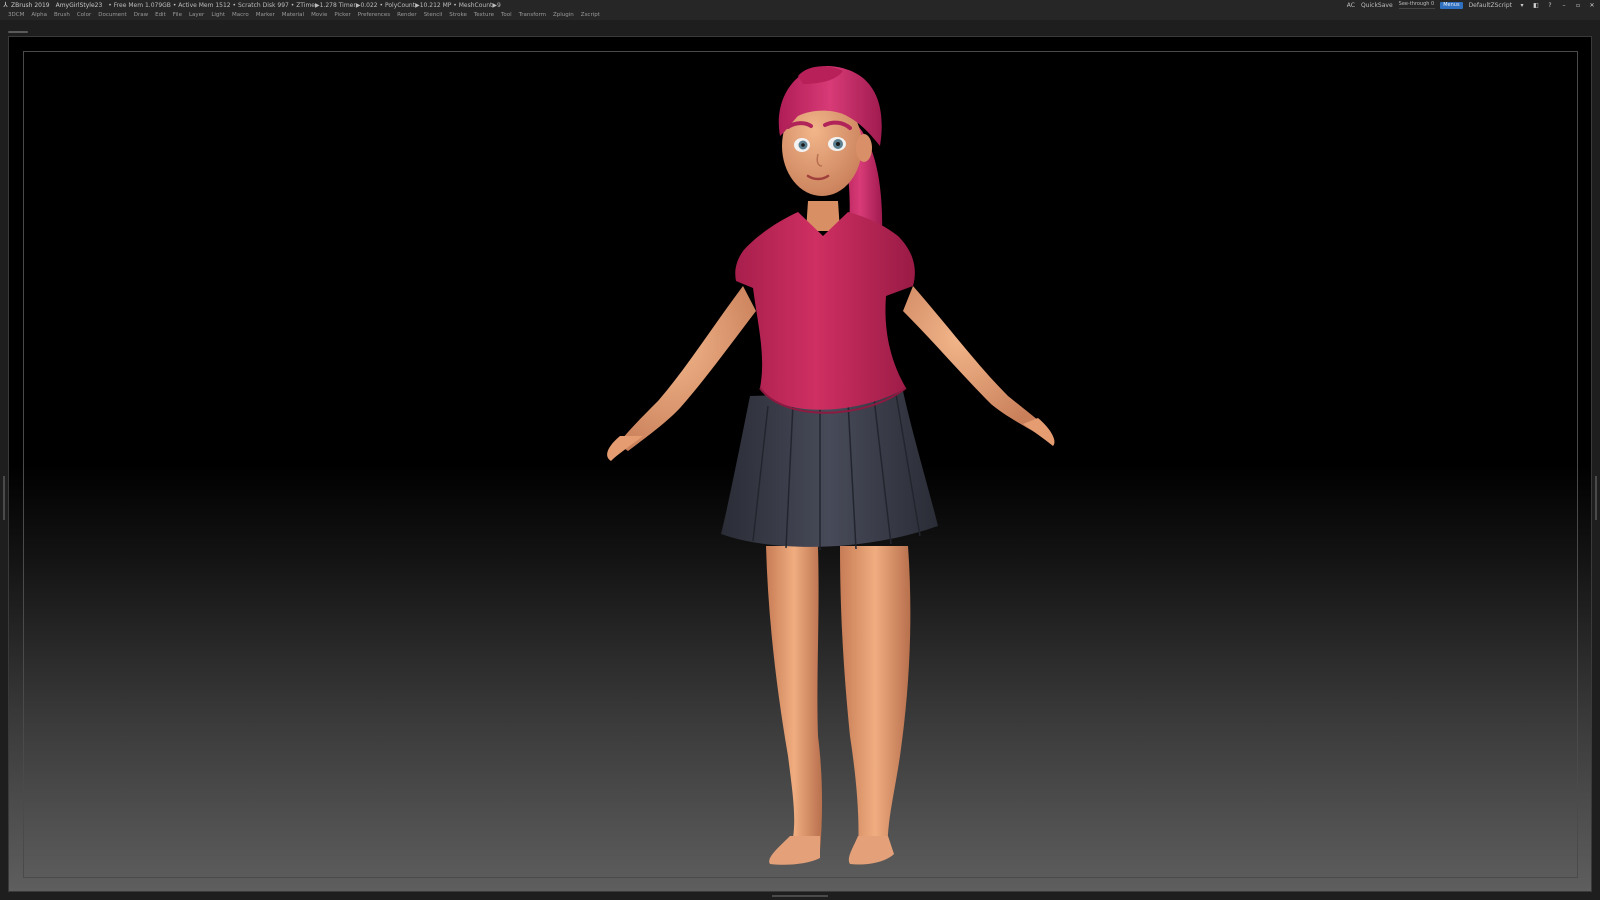  Describe the element at coordinates (319, 15) in the screenshot. I see `menu-movie: Movie` at that location.